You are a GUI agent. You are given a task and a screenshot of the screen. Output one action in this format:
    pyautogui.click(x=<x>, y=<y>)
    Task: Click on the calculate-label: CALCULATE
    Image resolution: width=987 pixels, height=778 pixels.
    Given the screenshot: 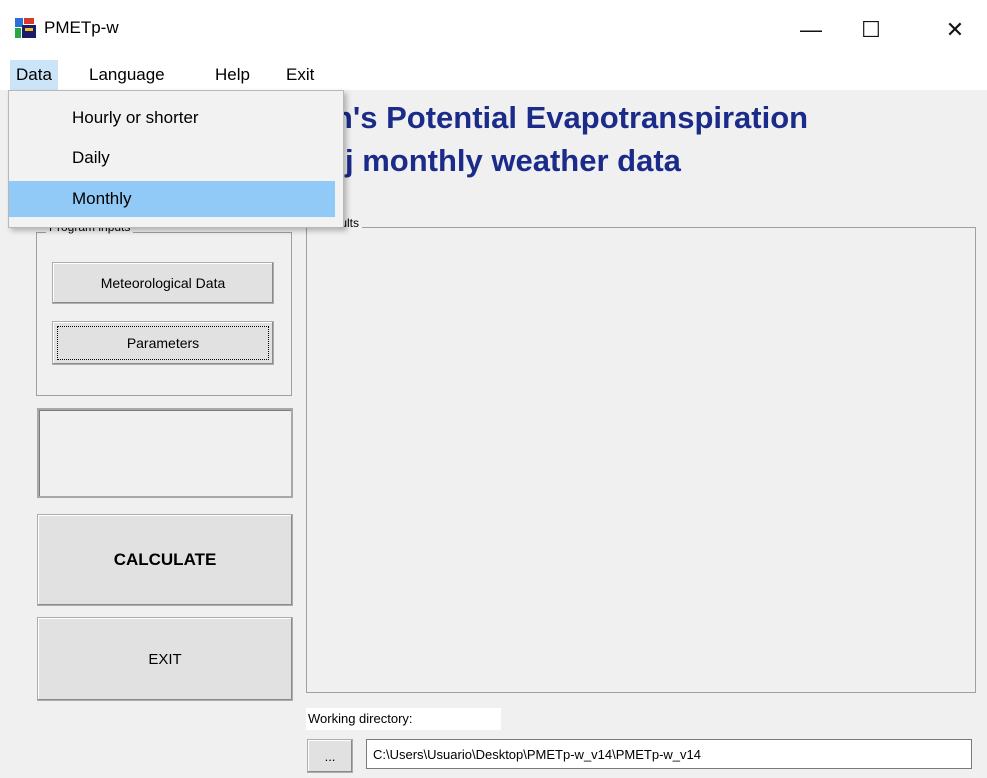 What is the action you would take?
    pyautogui.click(x=165, y=559)
    